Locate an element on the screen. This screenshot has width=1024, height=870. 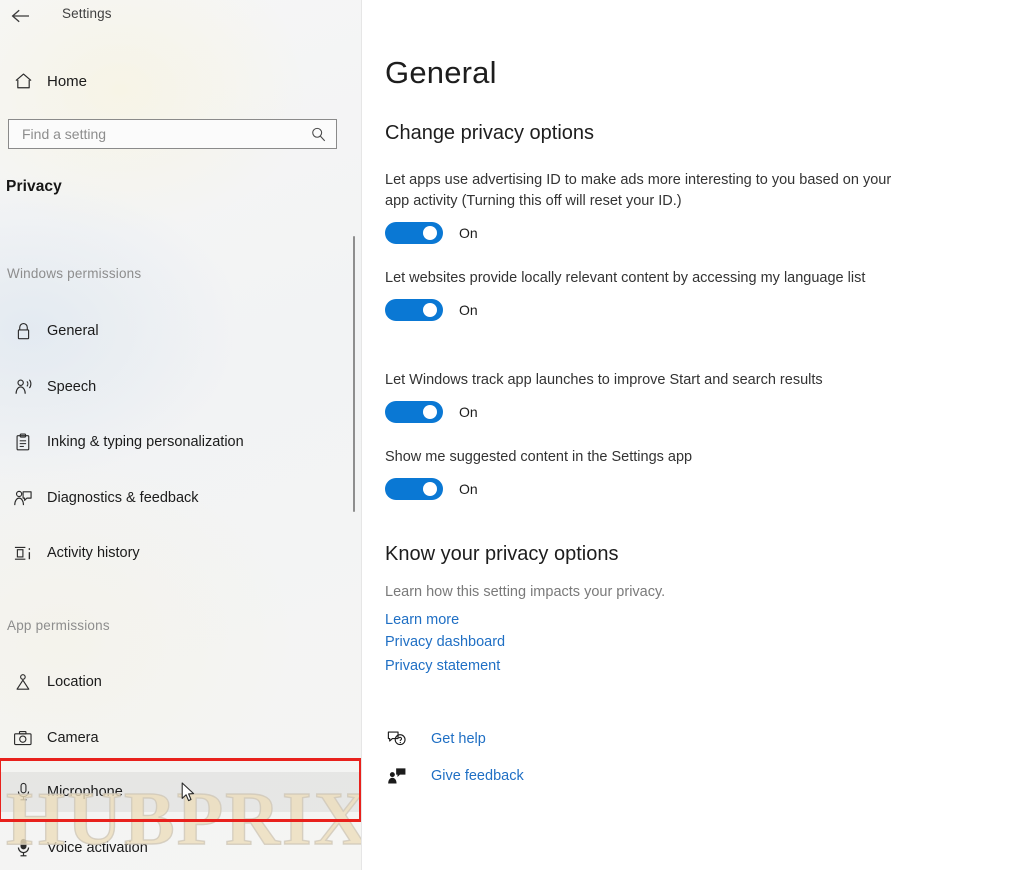
link-privacy-statement: Privacy statement is located at coordinates (442, 666).